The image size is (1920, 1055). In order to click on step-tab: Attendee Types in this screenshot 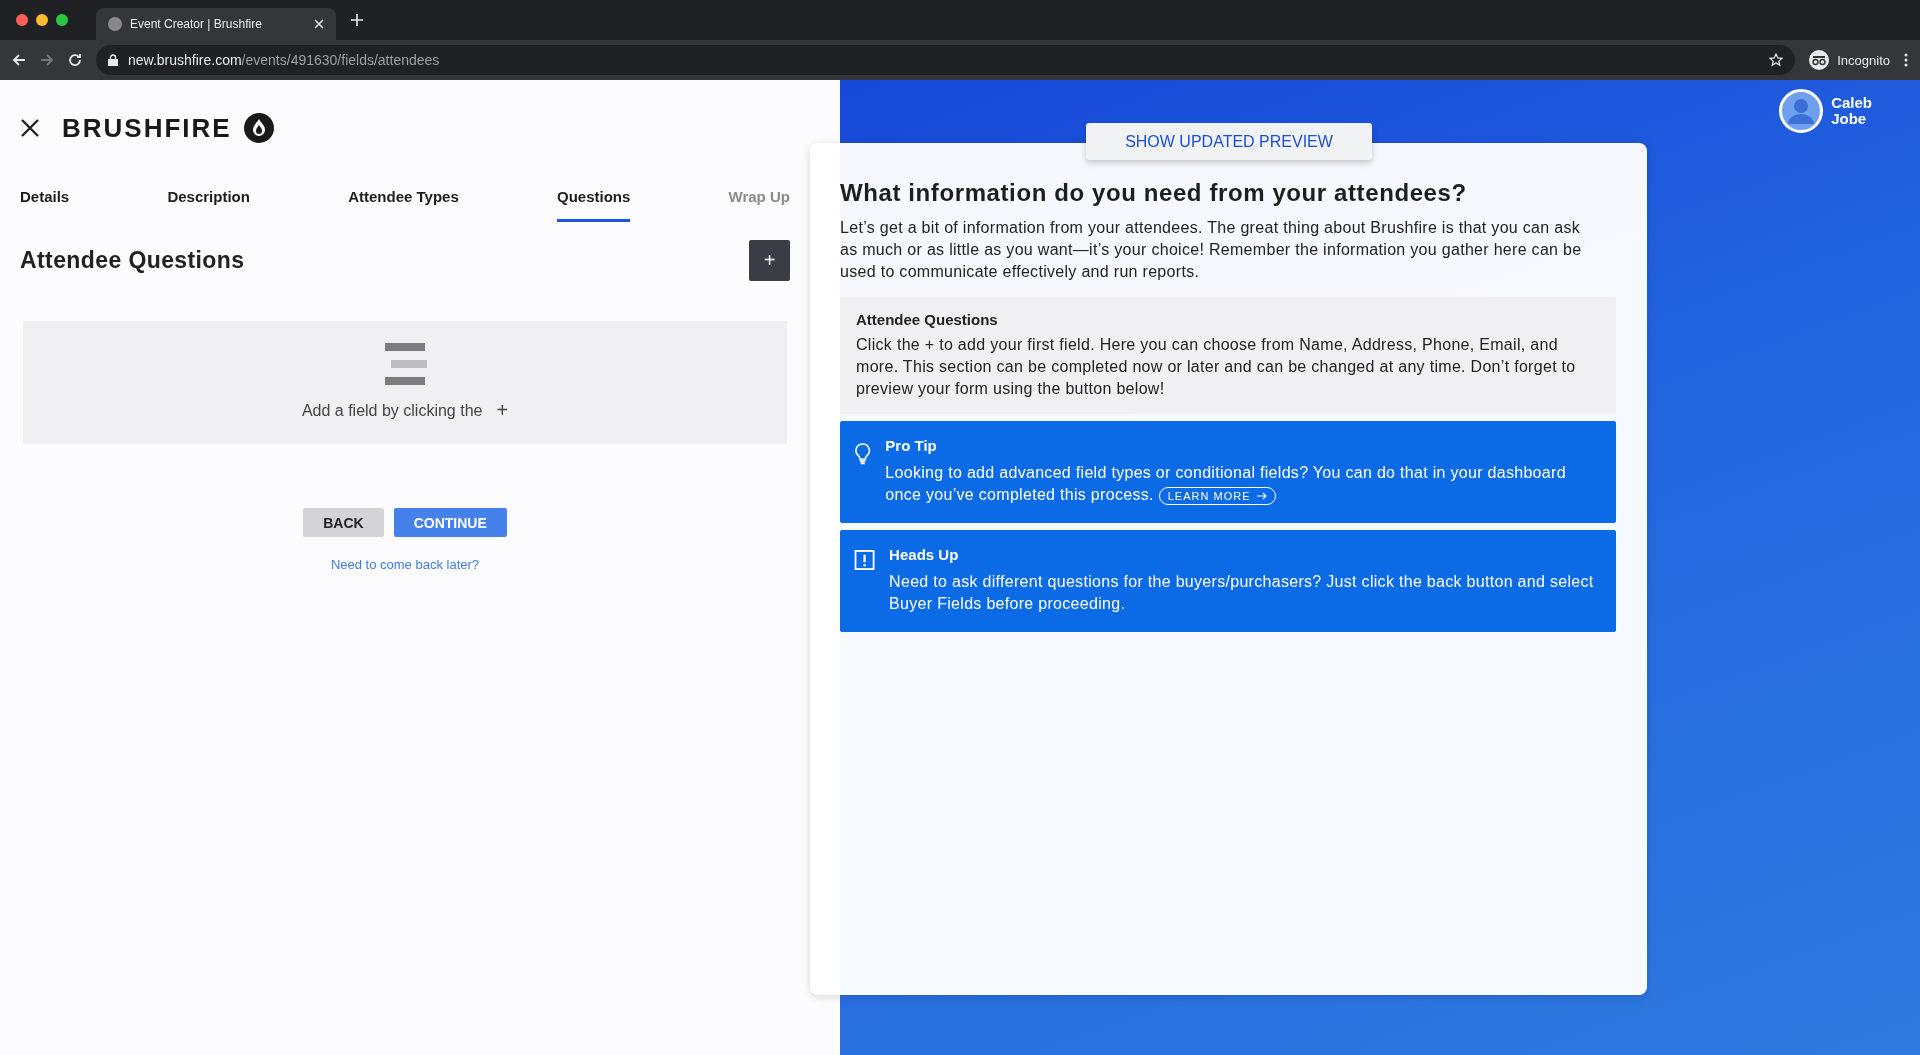, I will do `click(403, 202)`.